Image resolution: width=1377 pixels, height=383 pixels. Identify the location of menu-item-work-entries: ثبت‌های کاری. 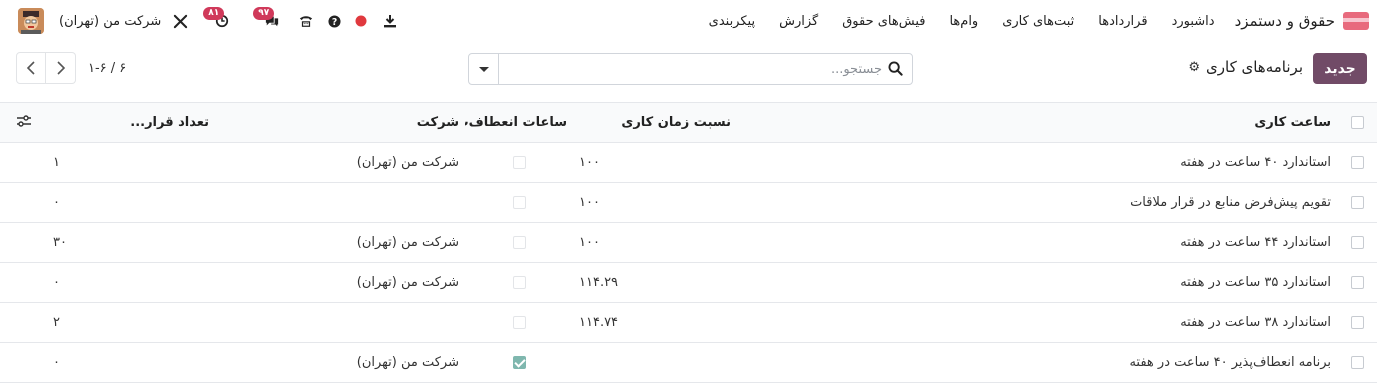
(1038, 21).